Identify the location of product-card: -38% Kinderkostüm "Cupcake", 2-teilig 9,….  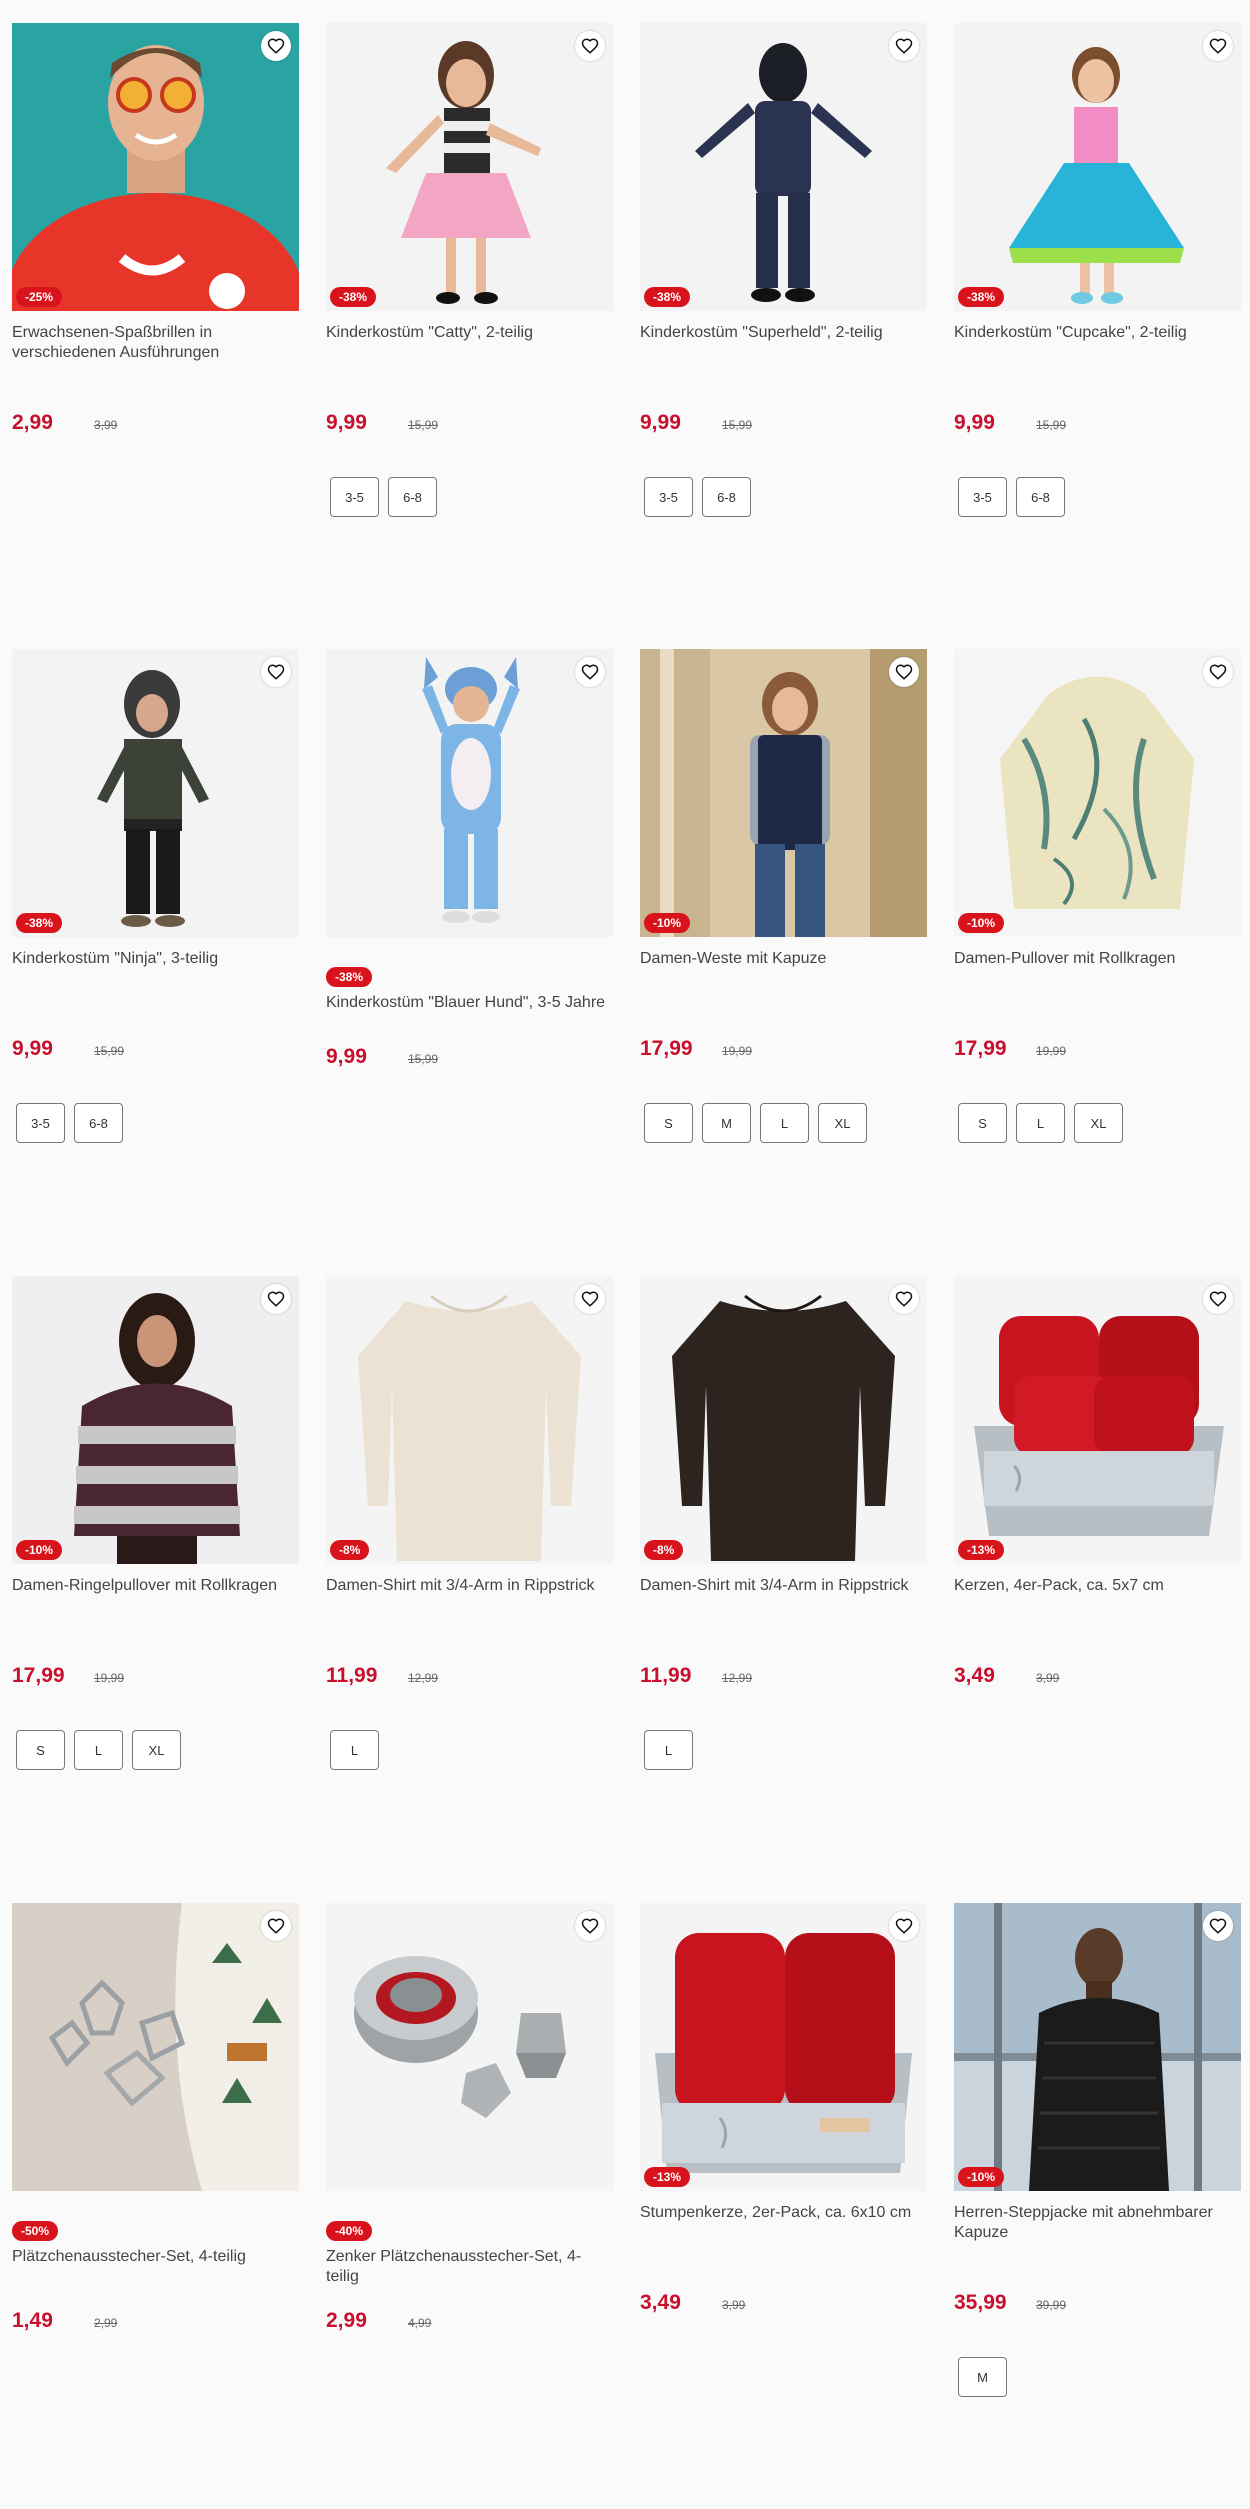
(1097, 270).